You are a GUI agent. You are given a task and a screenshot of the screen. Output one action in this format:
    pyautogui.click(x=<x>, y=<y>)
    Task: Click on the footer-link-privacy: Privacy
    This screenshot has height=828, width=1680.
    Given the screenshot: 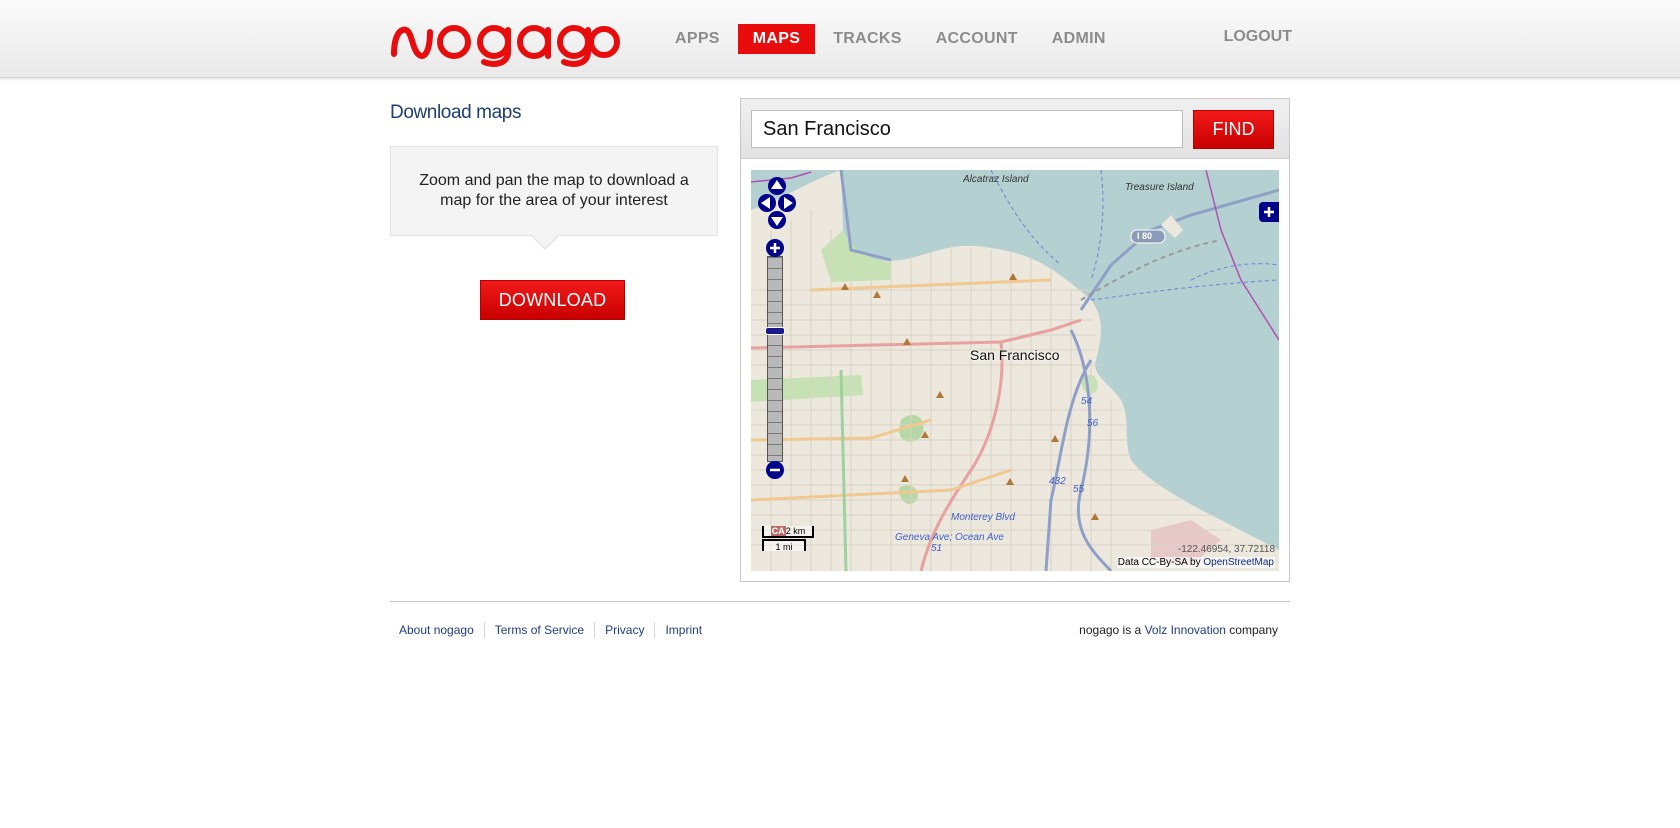 What is the action you would take?
    pyautogui.click(x=625, y=630)
    